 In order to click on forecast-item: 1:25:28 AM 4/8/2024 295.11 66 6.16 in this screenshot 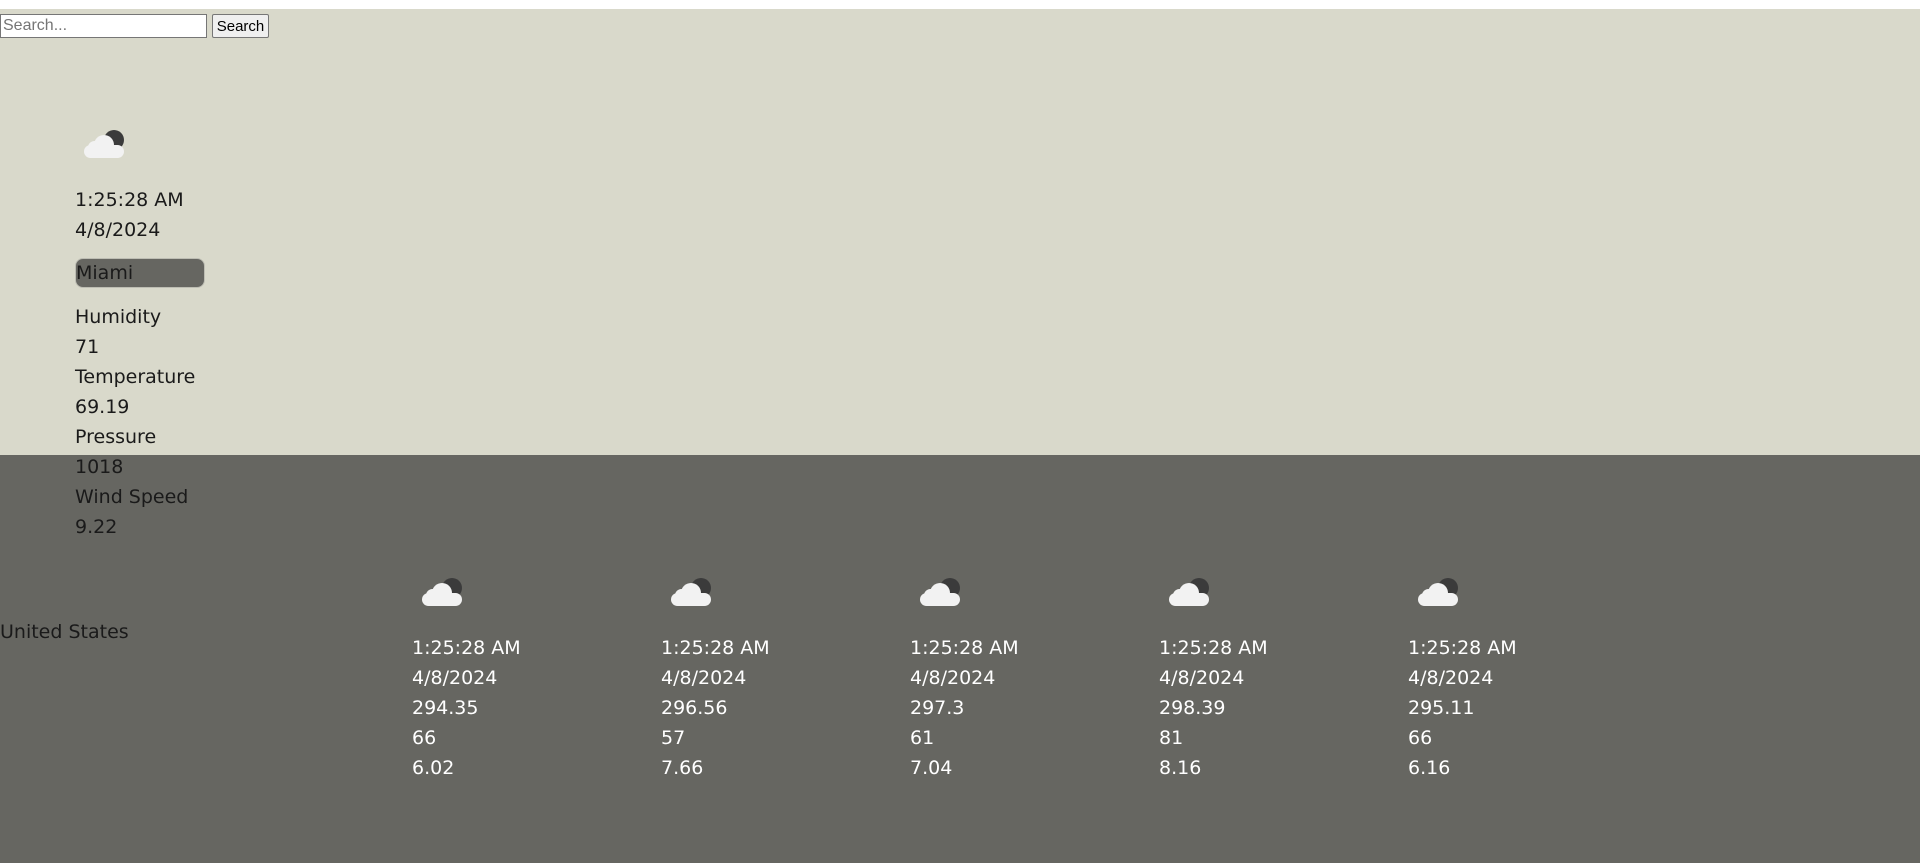, I will do `click(1508, 681)`.